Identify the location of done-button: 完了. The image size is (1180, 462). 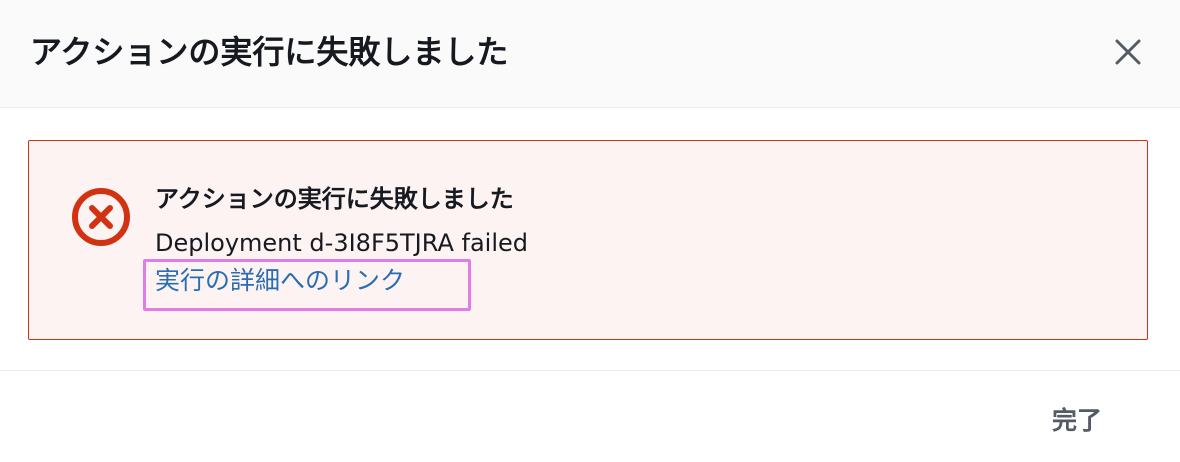
(1077, 419).